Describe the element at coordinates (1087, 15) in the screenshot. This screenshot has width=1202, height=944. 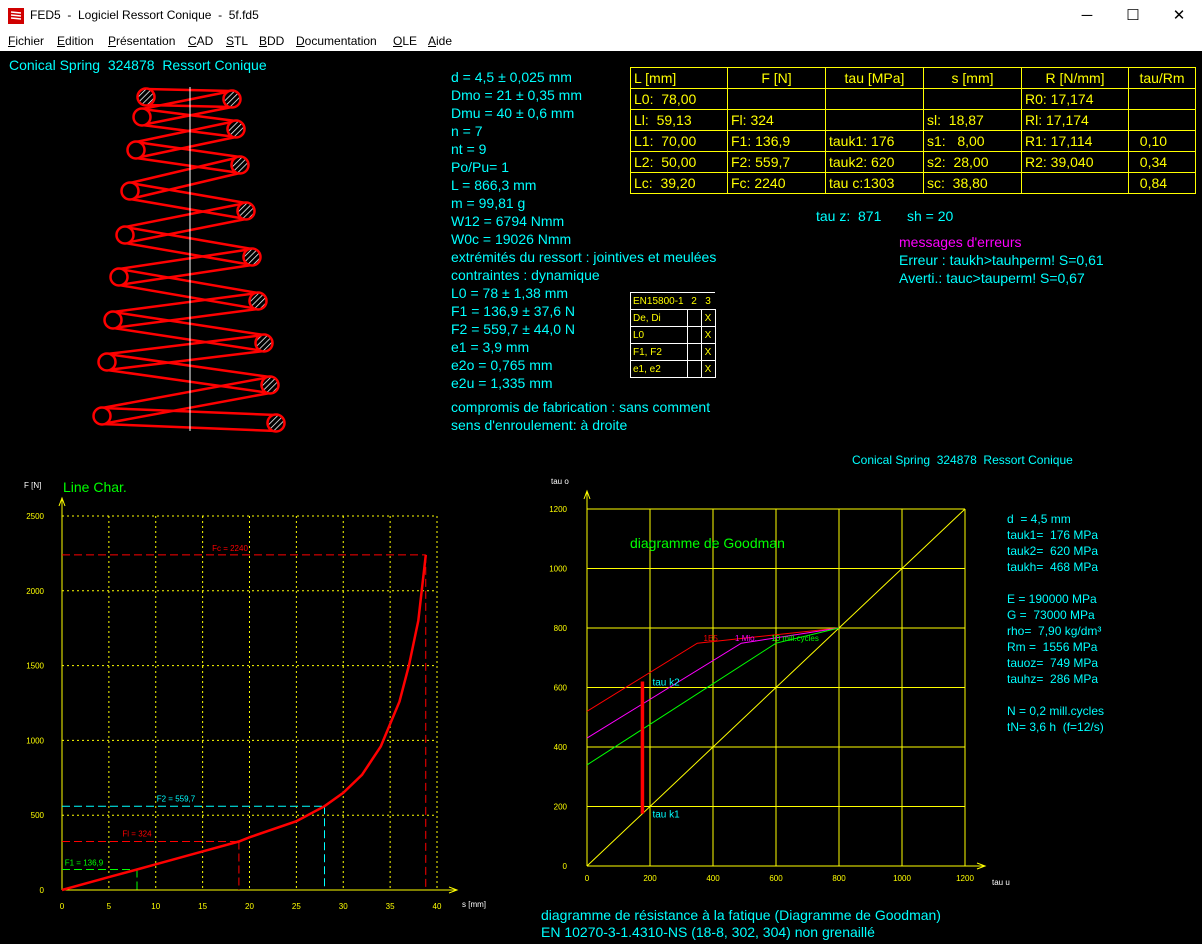
I see `minimize-button: ─` at that location.